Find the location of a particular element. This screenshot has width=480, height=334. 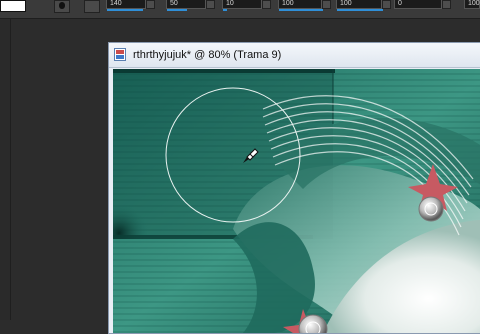

density-slider is located at coordinates (301, 10).